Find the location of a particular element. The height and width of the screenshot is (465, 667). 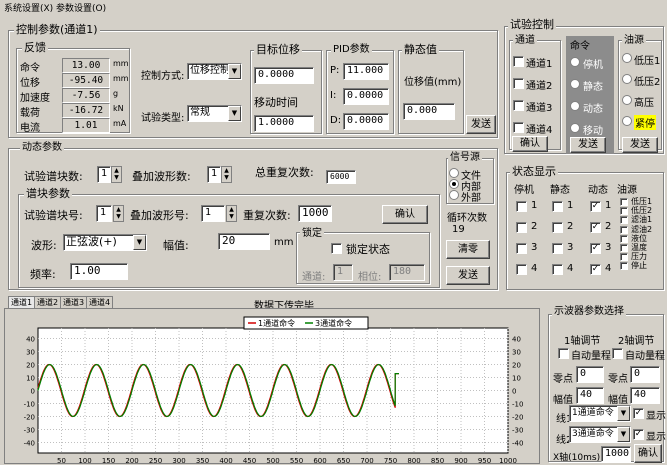

pid-label-0: P: is located at coordinates (335, 70).